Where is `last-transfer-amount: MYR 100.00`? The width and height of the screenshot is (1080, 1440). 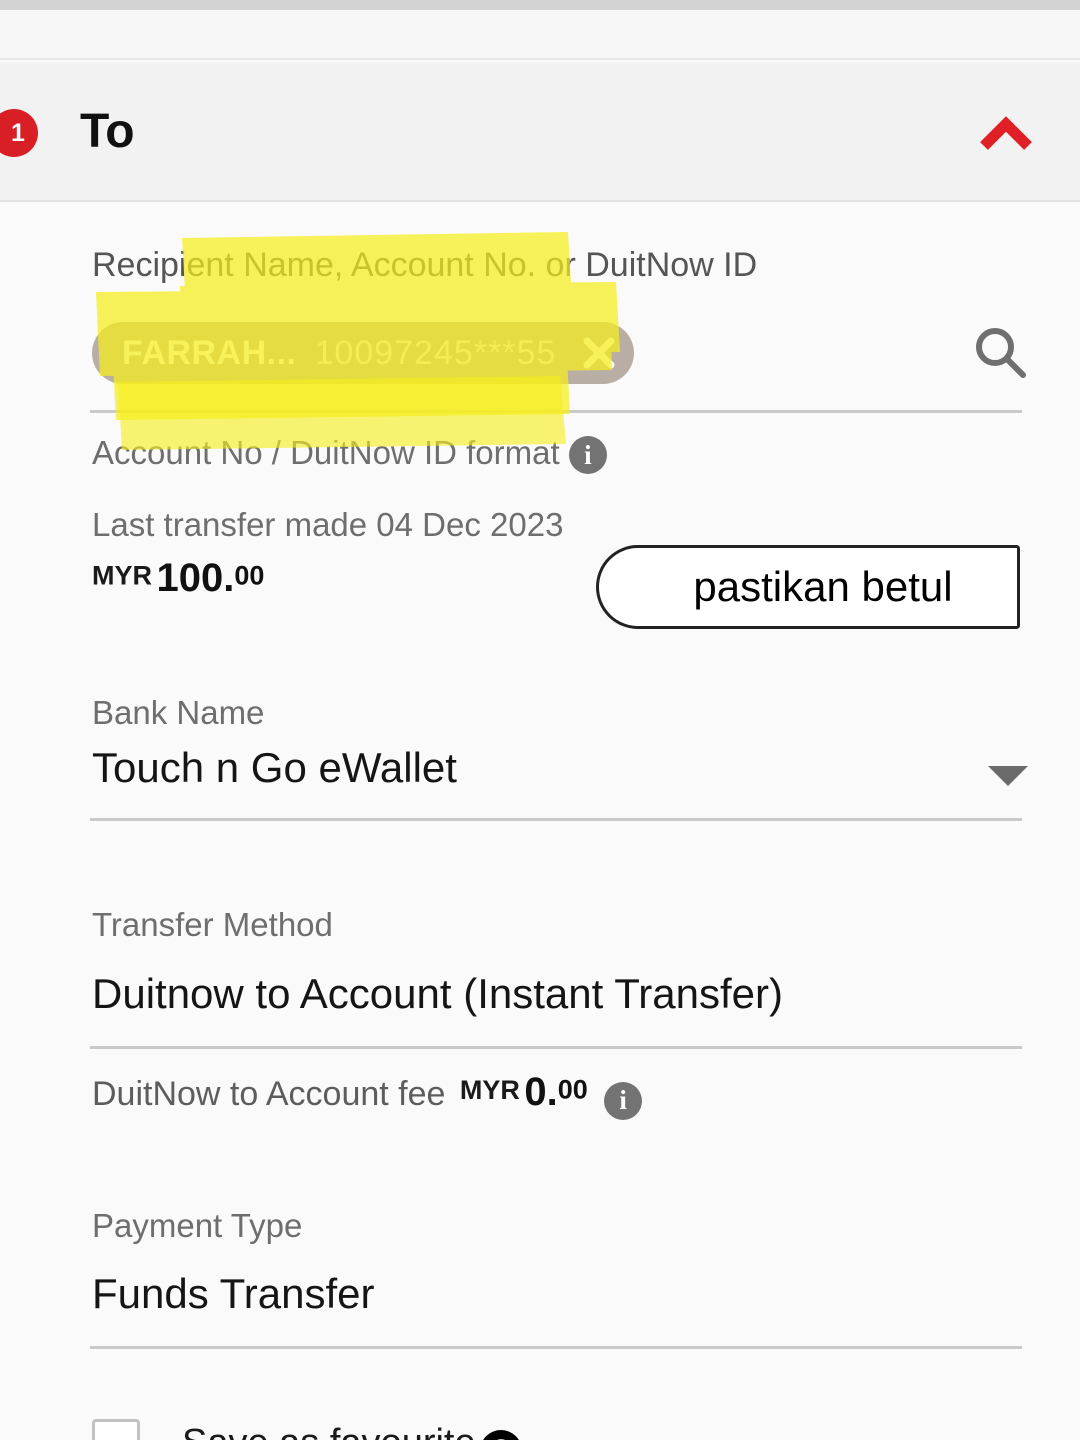
last-transfer-amount: MYR 100.00 is located at coordinates (178, 578).